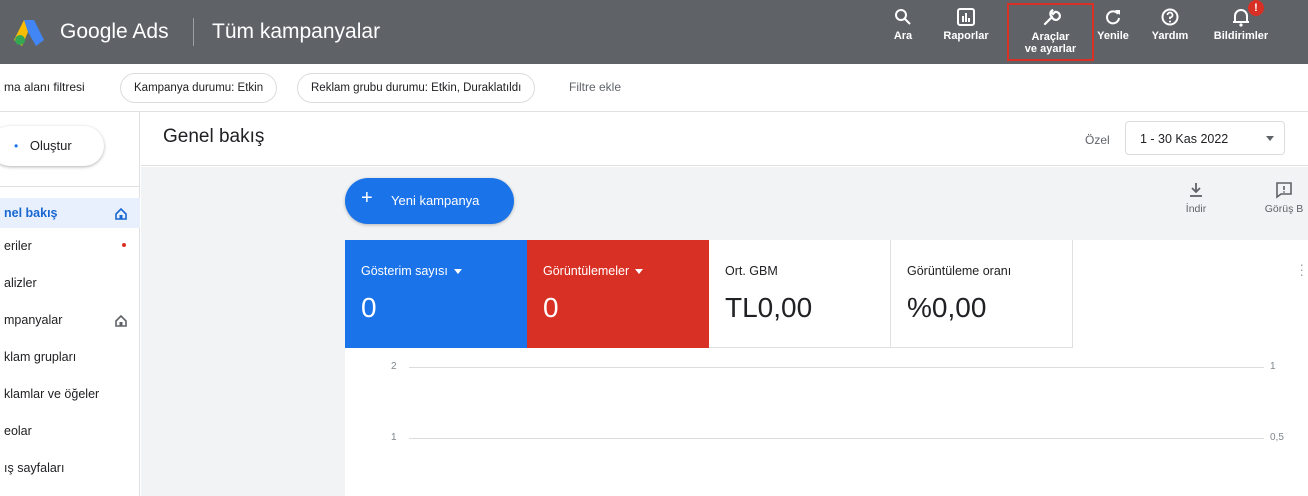 The image size is (1308, 496). I want to click on plus-icon: •, so click(16, 146).